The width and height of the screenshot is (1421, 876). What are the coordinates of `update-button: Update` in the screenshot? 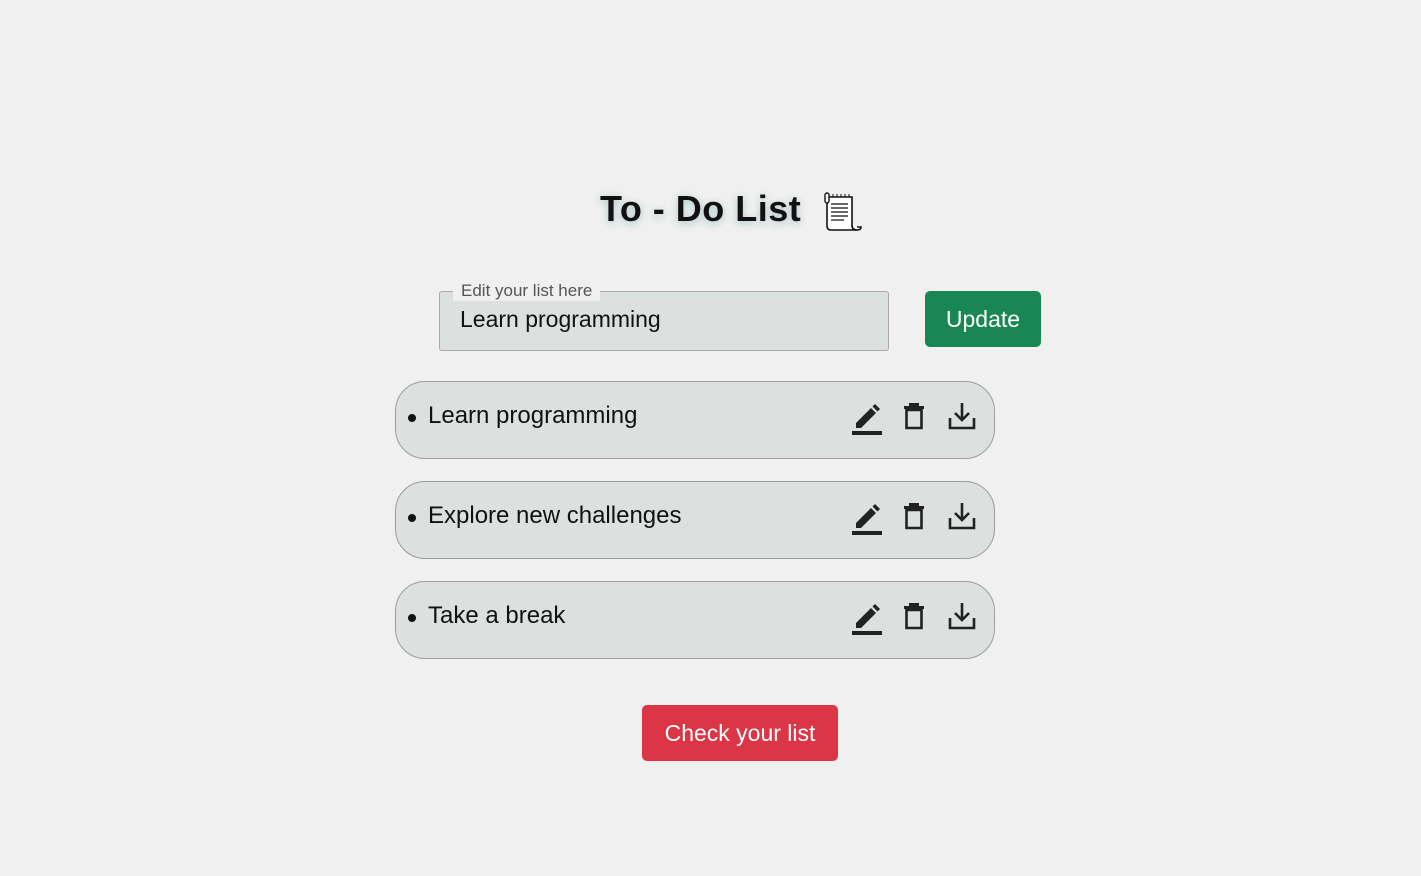 It's located at (983, 319).